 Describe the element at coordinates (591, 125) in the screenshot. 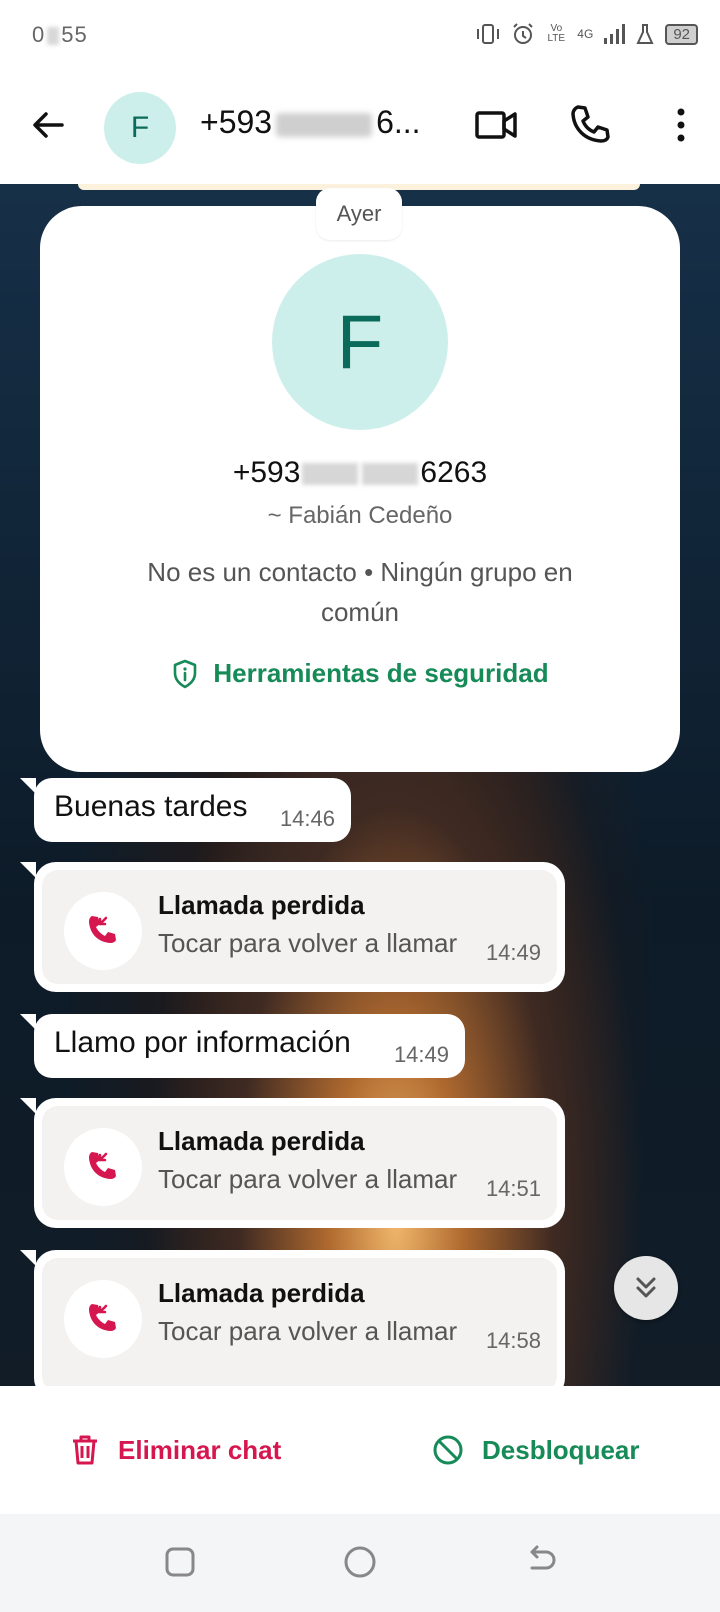

I see `voice-call-icon` at that location.